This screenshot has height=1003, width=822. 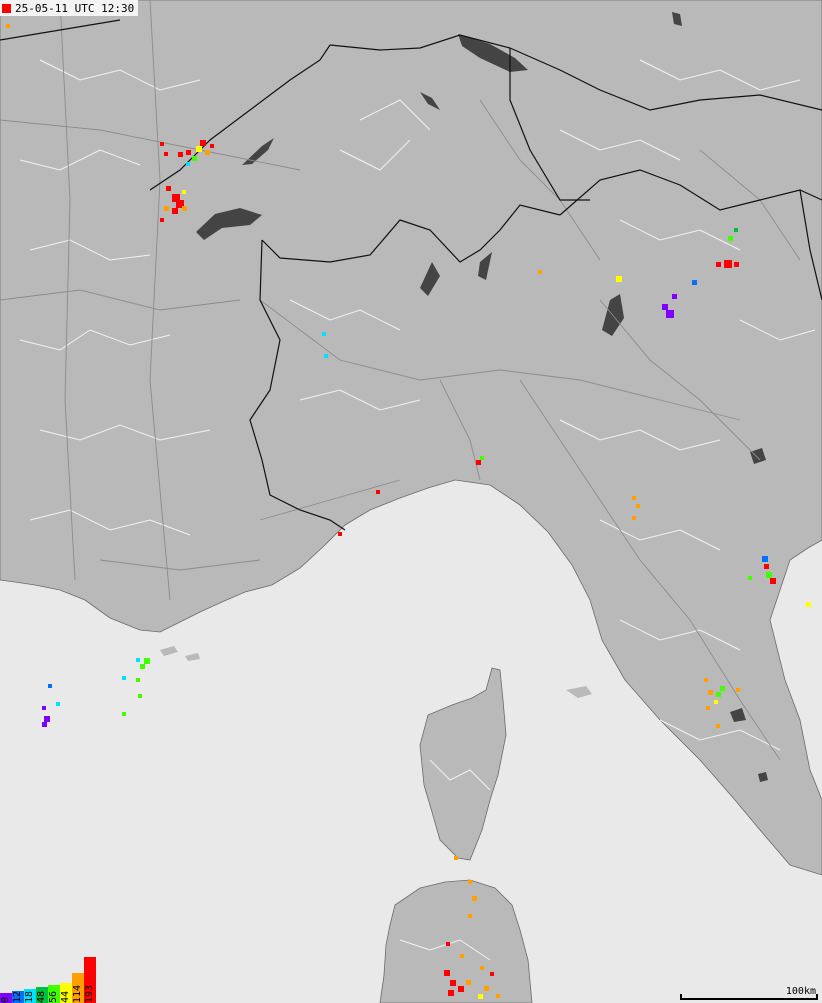 I want to click on scale-label: 100km, so click(x=800, y=991).